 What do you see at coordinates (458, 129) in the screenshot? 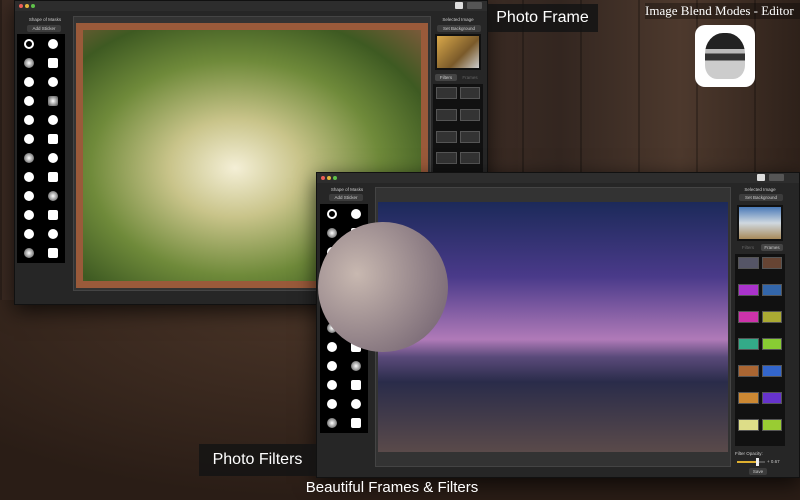
I see `frame-thumbnails` at bounding box center [458, 129].